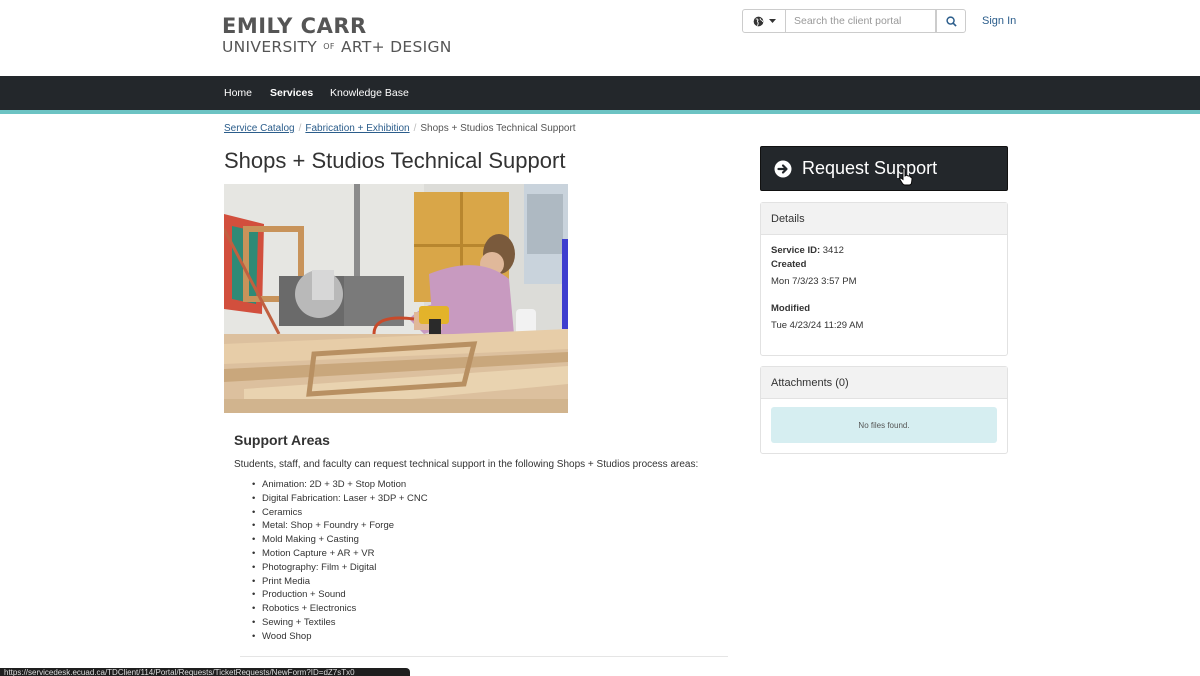 The height and width of the screenshot is (676, 1200). Describe the element at coordinates (600, 93) in the screenshot. I see `main-navbar` at that location.